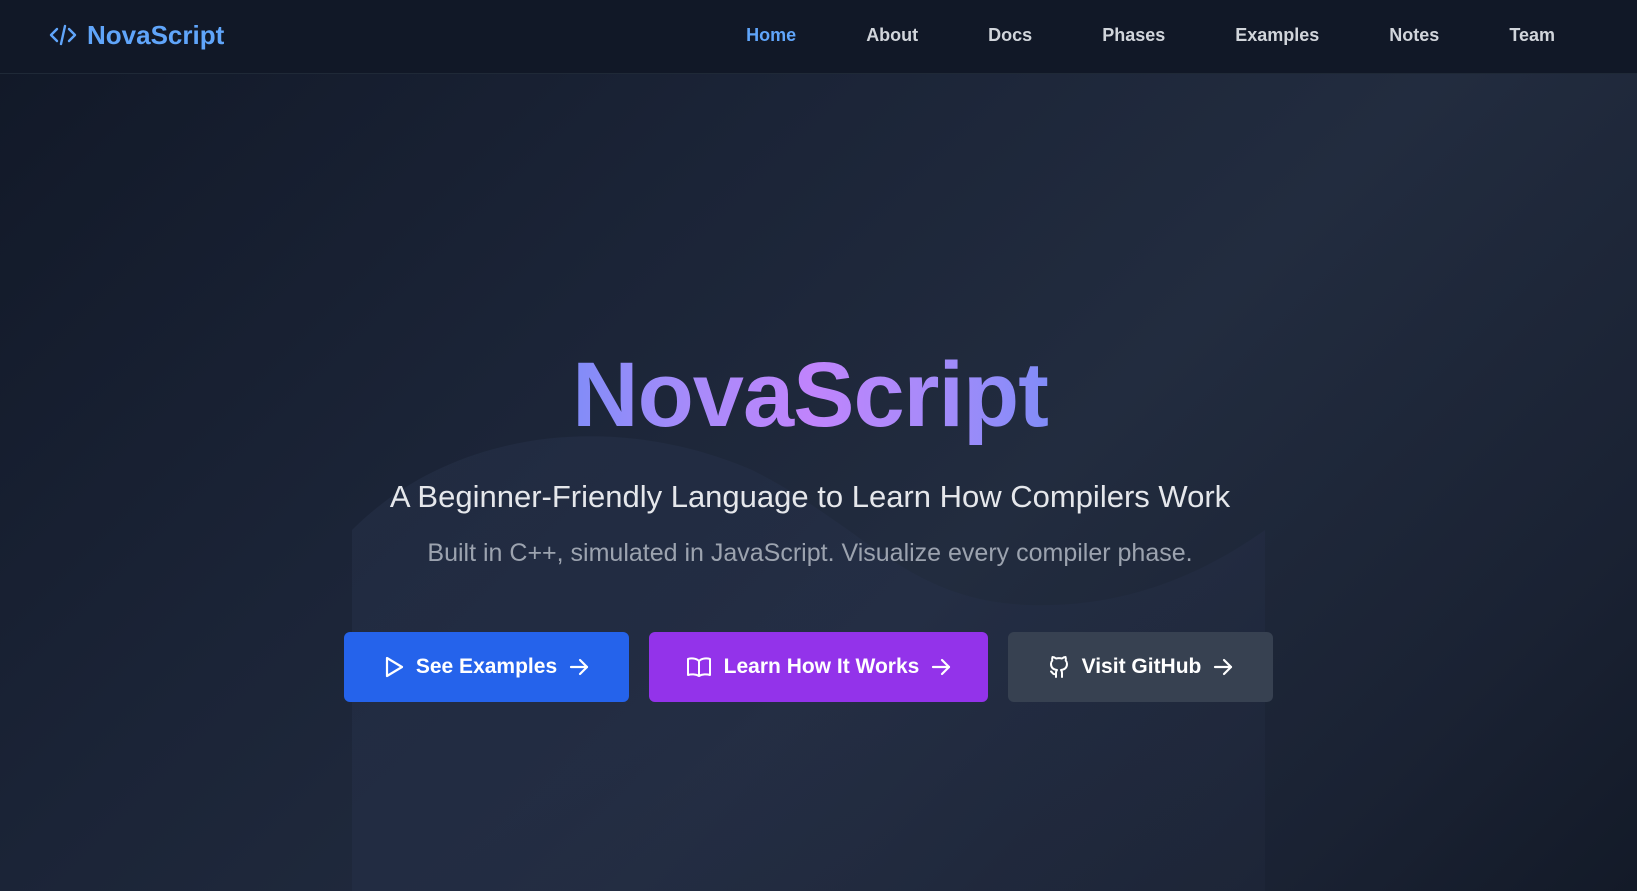 This screenshot has width=1637, height=891. Describe the element at coordinates (1059, 667) in the screenshot. I see `github-icon` at that location.